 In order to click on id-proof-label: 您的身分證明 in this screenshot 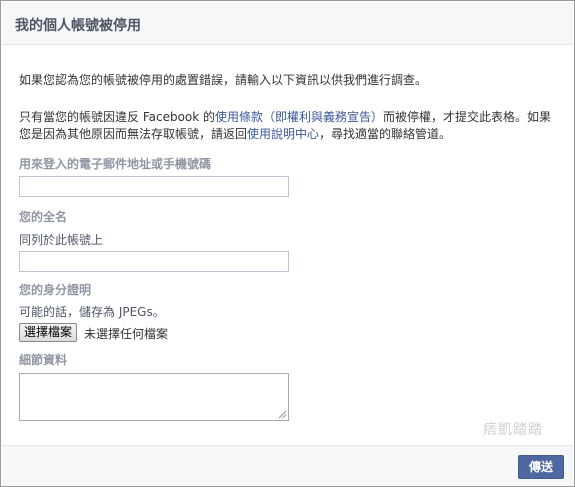, I will do `click(55, 290)`.